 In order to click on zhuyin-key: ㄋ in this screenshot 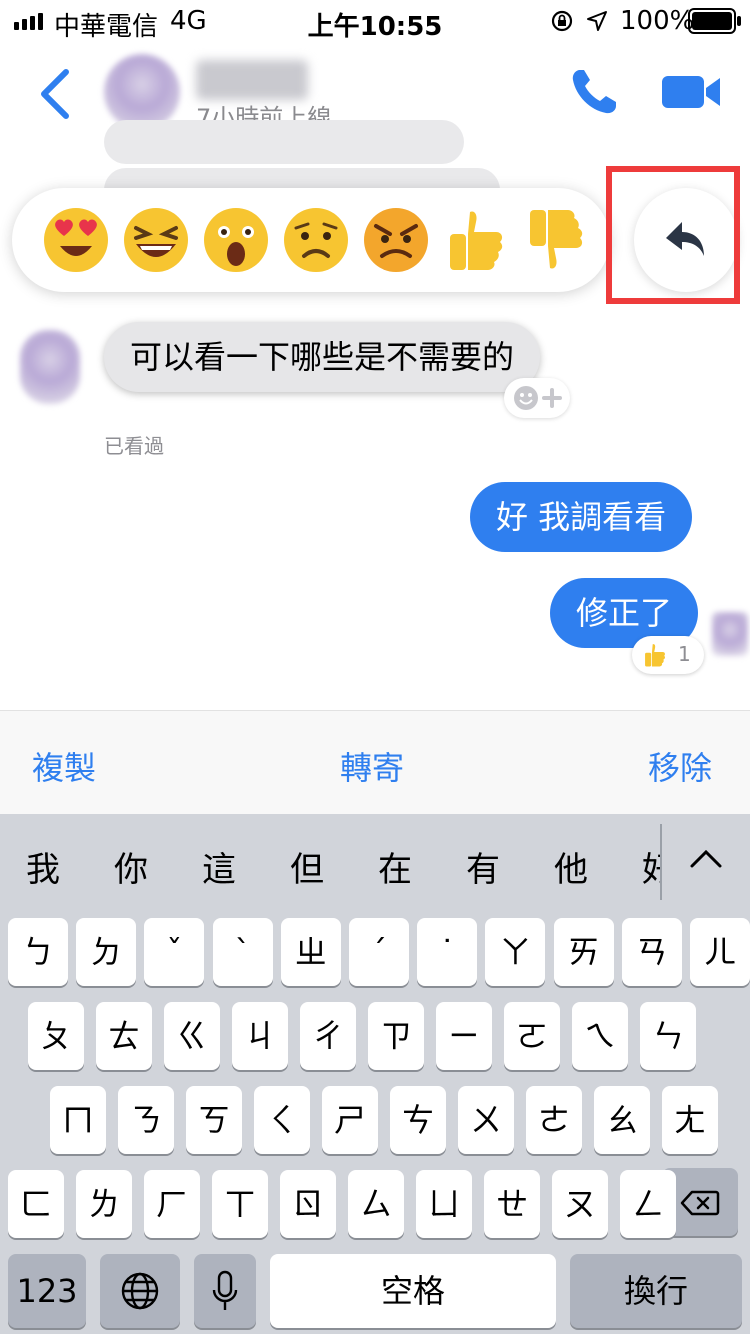, I will do `click(146, 1120)`.